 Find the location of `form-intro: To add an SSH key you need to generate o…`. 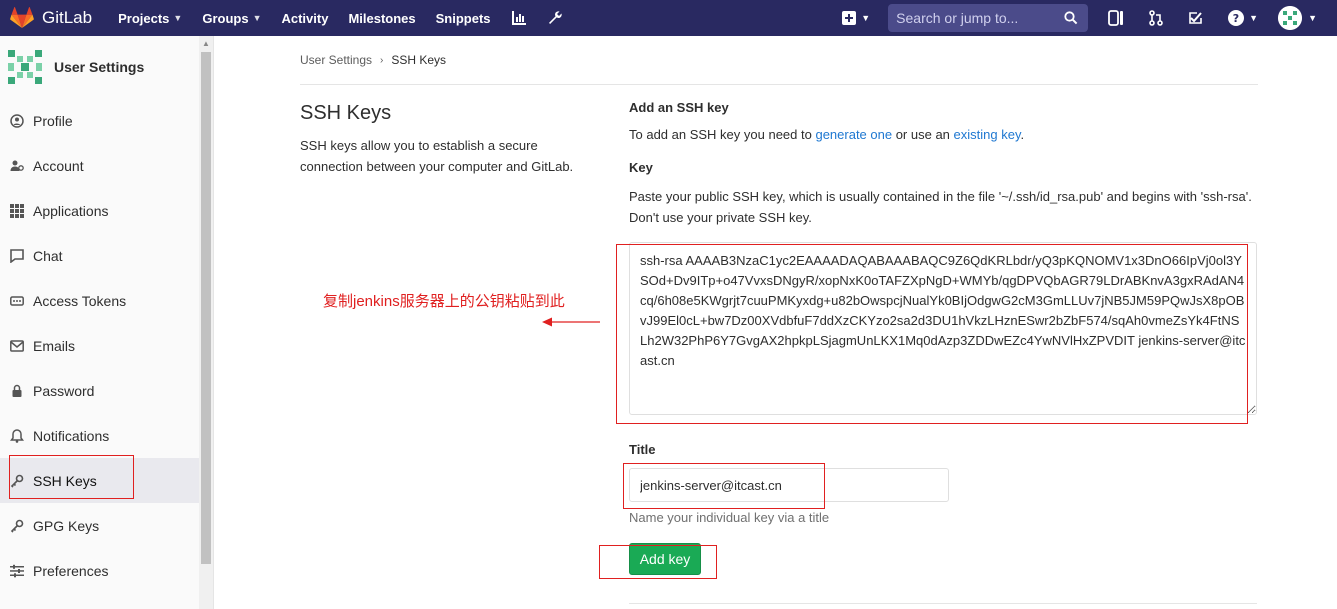

form-intro: To add an SSH key you need to generate o… is located at coordinates (943, 134).